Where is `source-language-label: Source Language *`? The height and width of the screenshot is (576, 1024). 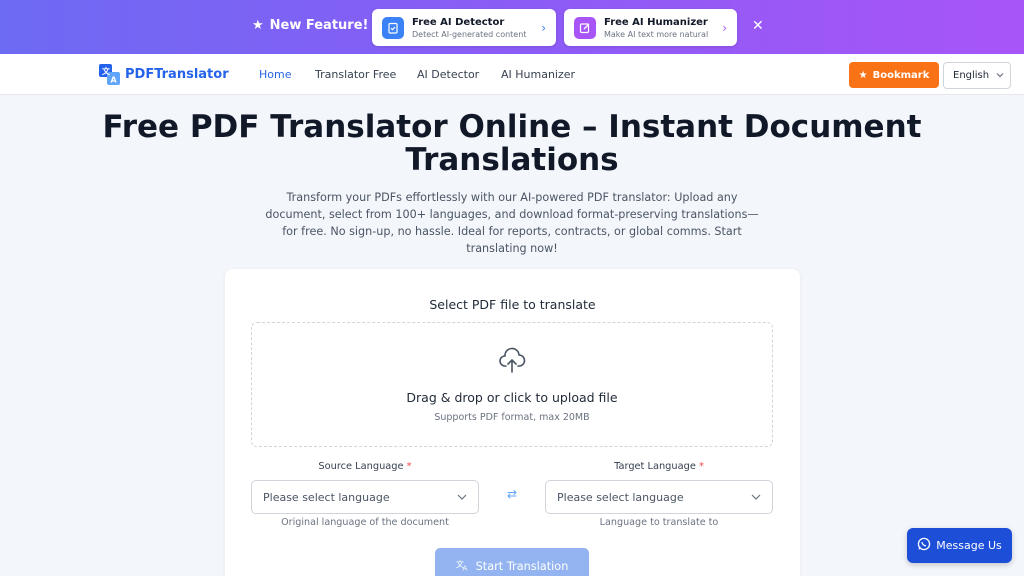 source-language-label: Source Language * is located at coordinates (365, 466).